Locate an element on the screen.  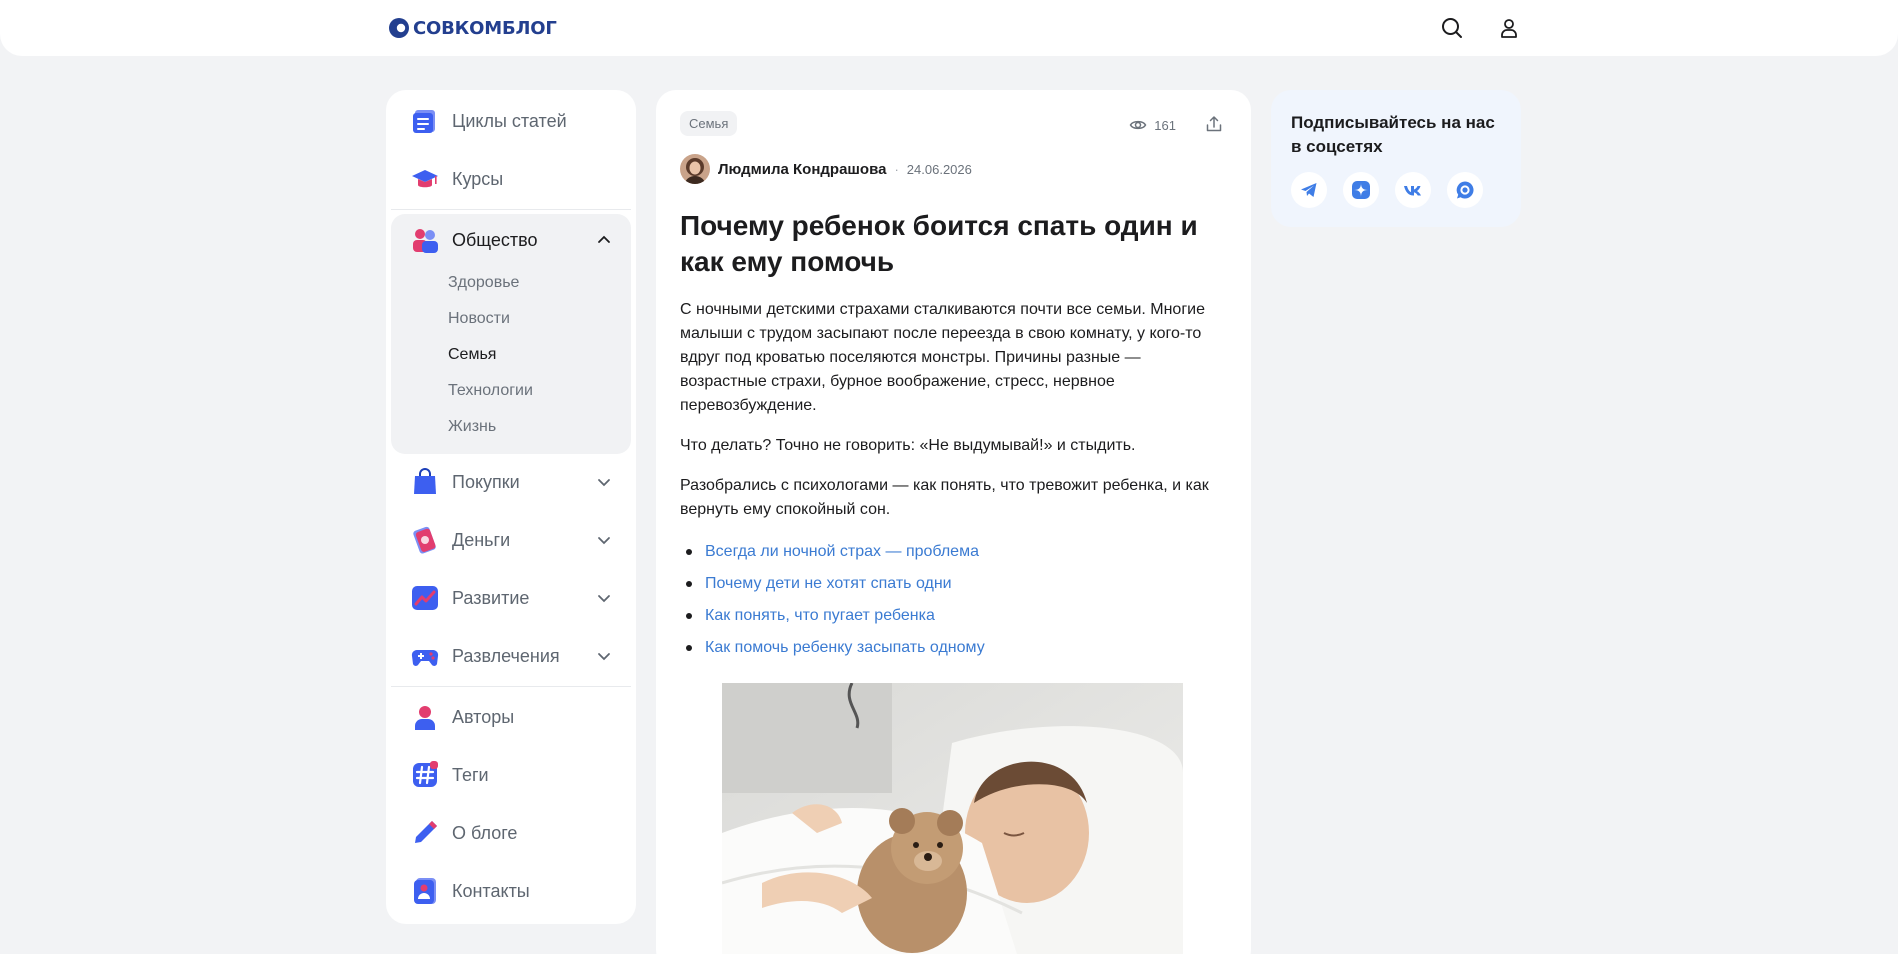
sidebar-item-contacts: Контакты is located at coordinates (470, 891).